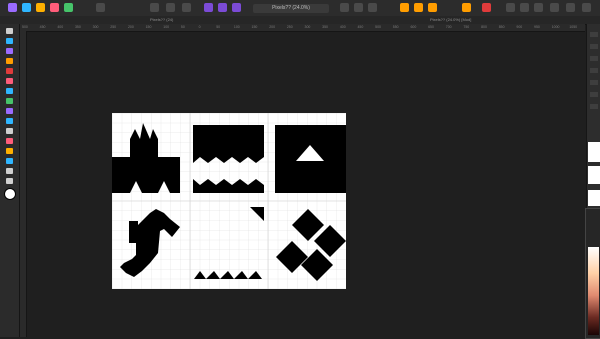 The image size is (600, 339). I want to click on tools-panel, so click(10, 180).